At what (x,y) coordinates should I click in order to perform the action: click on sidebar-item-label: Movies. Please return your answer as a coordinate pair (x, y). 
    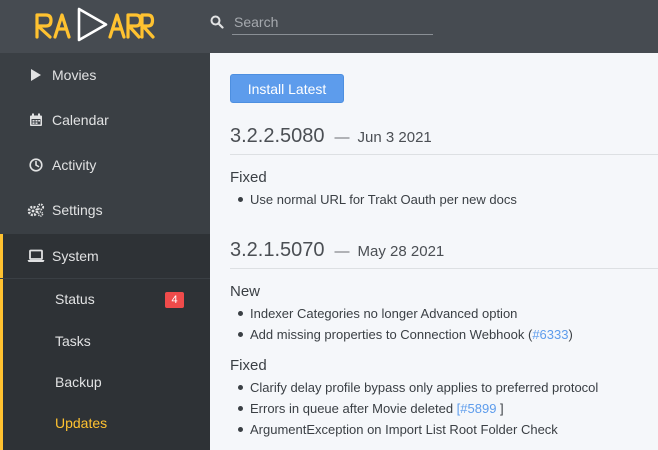
    Looking at the image, I should click on (74, 75).